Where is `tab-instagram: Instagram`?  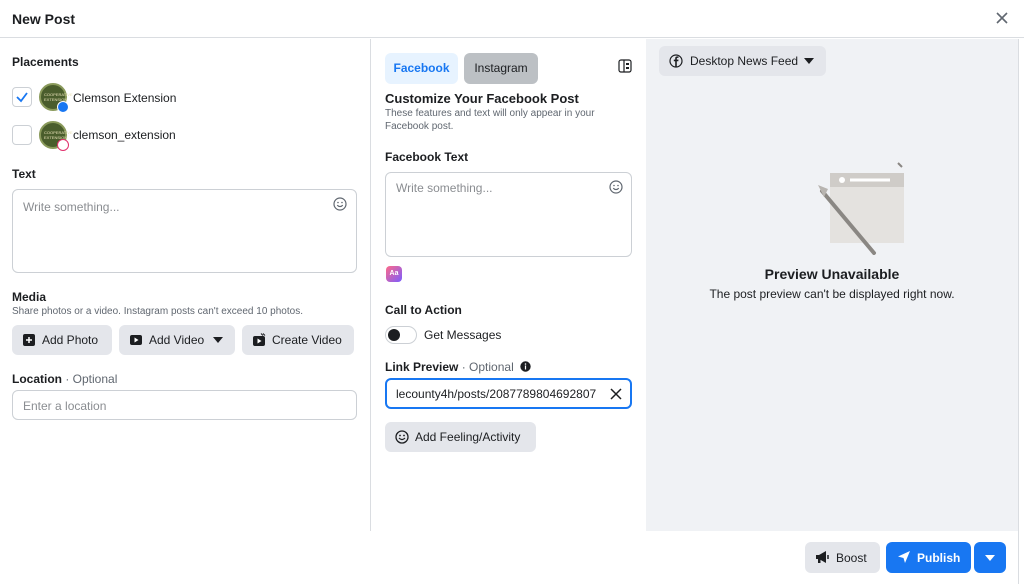
tab-instagram: Instagram is located at coordinates (501, 68).